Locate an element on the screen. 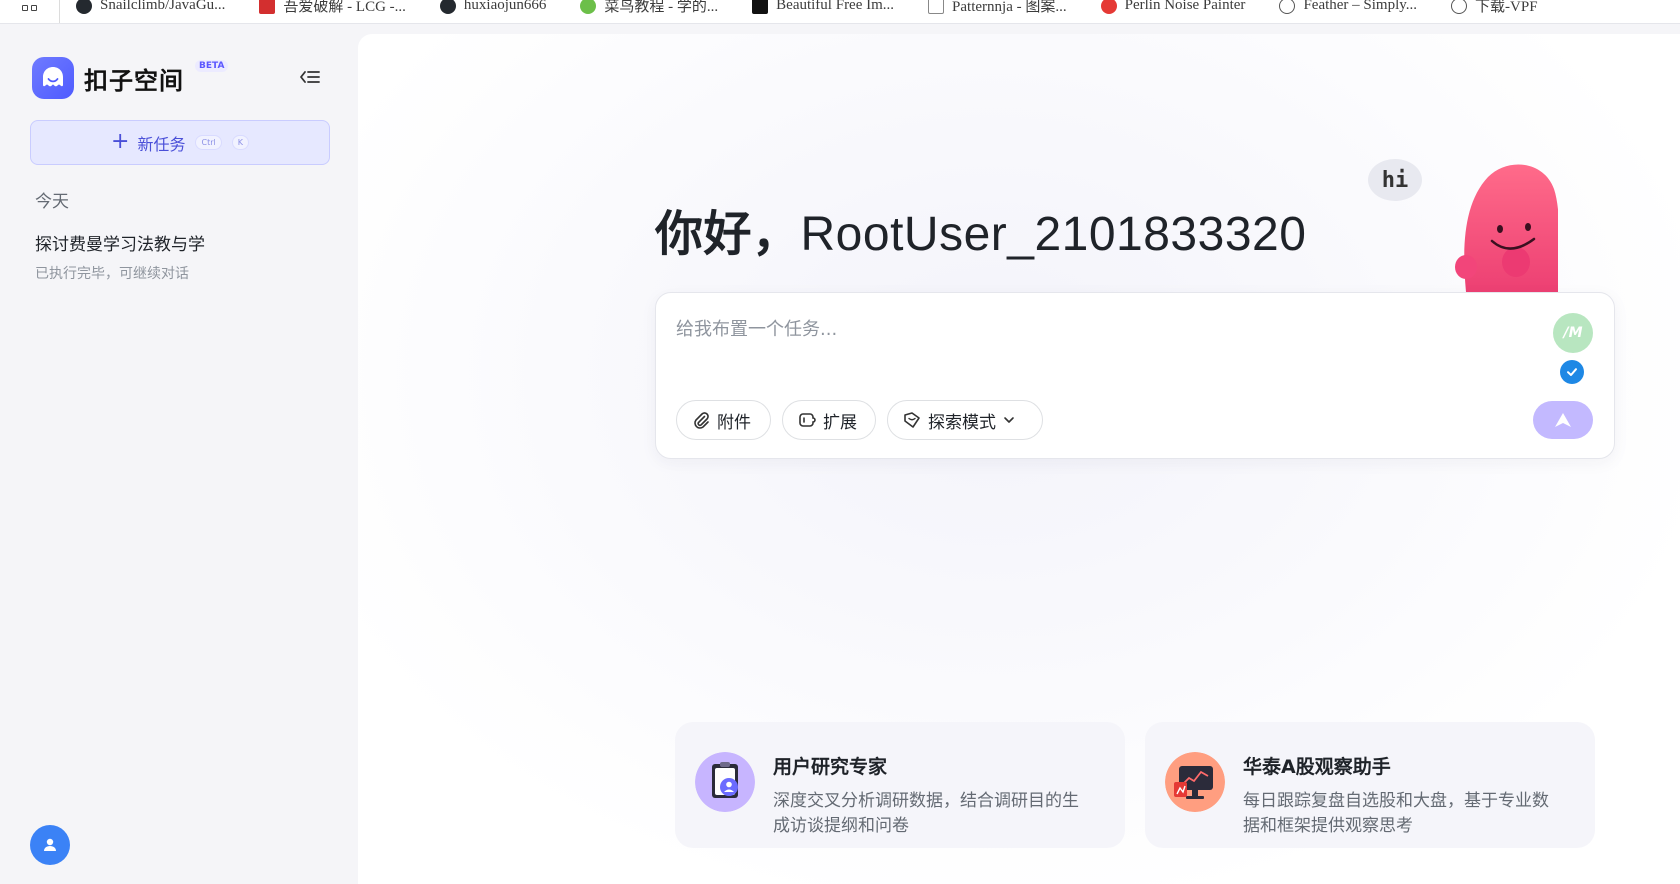 Image resolution: width=1680 pixels, height=884 pixels. new-task-label: 新任务 is located at coordinates (161, 144).